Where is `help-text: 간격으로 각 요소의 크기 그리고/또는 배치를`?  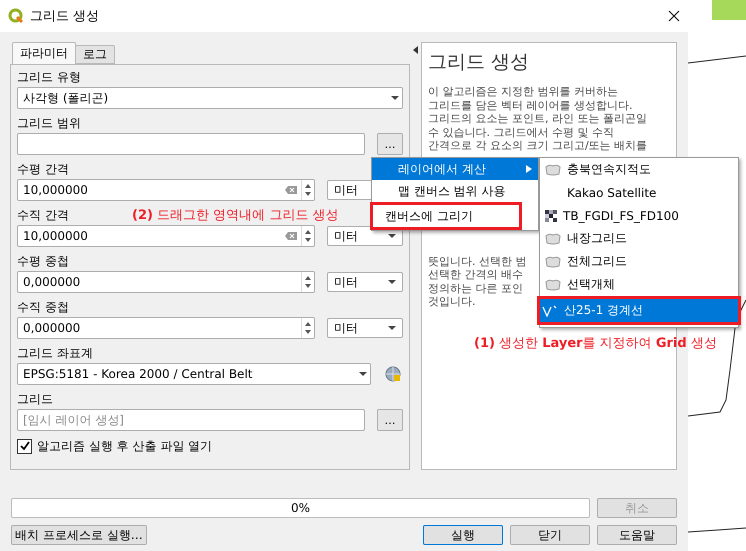 help-text: 간격으로 각 요소의 크기 그리고/또는 배치를 is located at coordinates (538, 145).